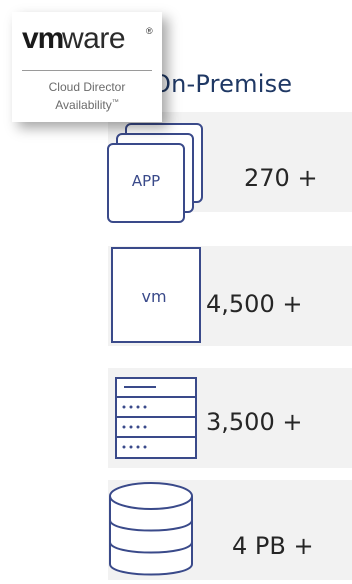 The width and height of the screenshot is (352, 584). I want to click on product-name: Cloud Director Availability™, so click(87, 96).